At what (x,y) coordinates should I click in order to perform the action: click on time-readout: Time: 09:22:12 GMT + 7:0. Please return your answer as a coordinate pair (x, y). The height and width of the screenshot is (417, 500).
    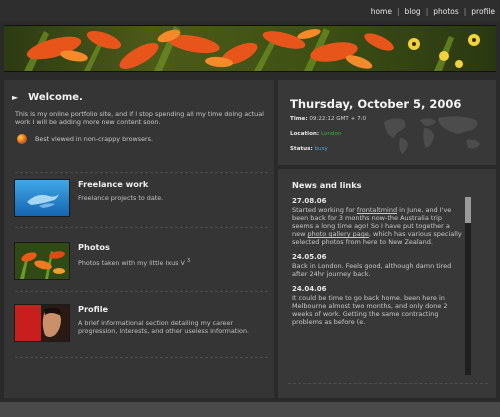
    Looking at the image, I should click on (328, 119).